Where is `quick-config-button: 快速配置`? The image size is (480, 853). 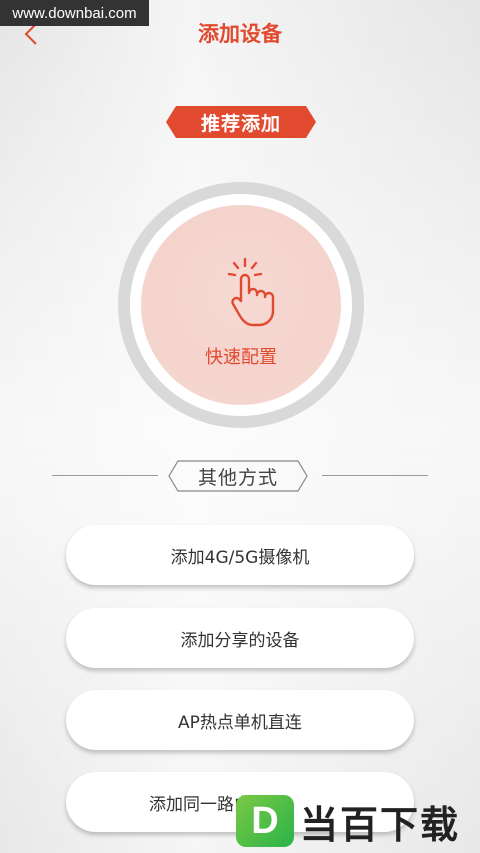 quick-config-button: 快速配置 is located at coordinates (241, 305).